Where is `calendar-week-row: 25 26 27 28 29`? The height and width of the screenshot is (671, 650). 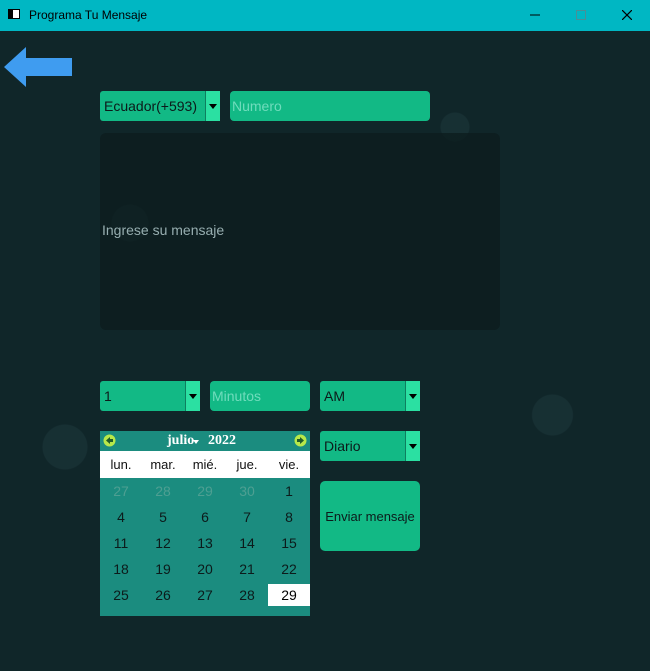
calendar-week-row: 25 26 27 28 29 is located at coordinates (205, 595).